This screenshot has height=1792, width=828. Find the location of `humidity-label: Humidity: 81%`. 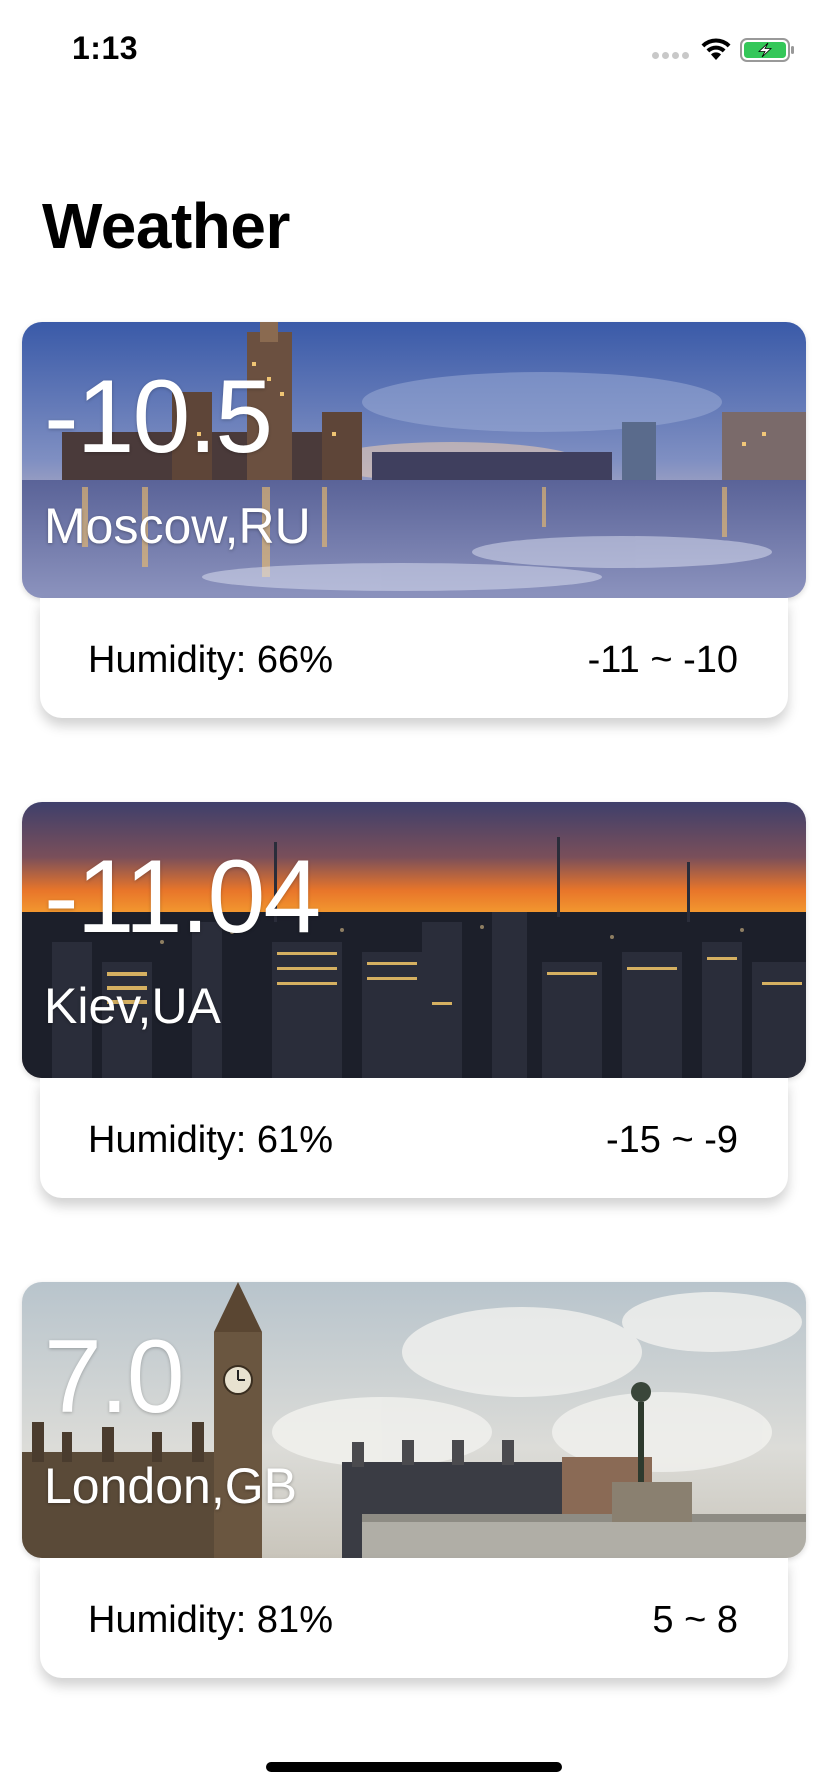

humidity-label: Humidity: 81% is located at coordinates (210, 1620).